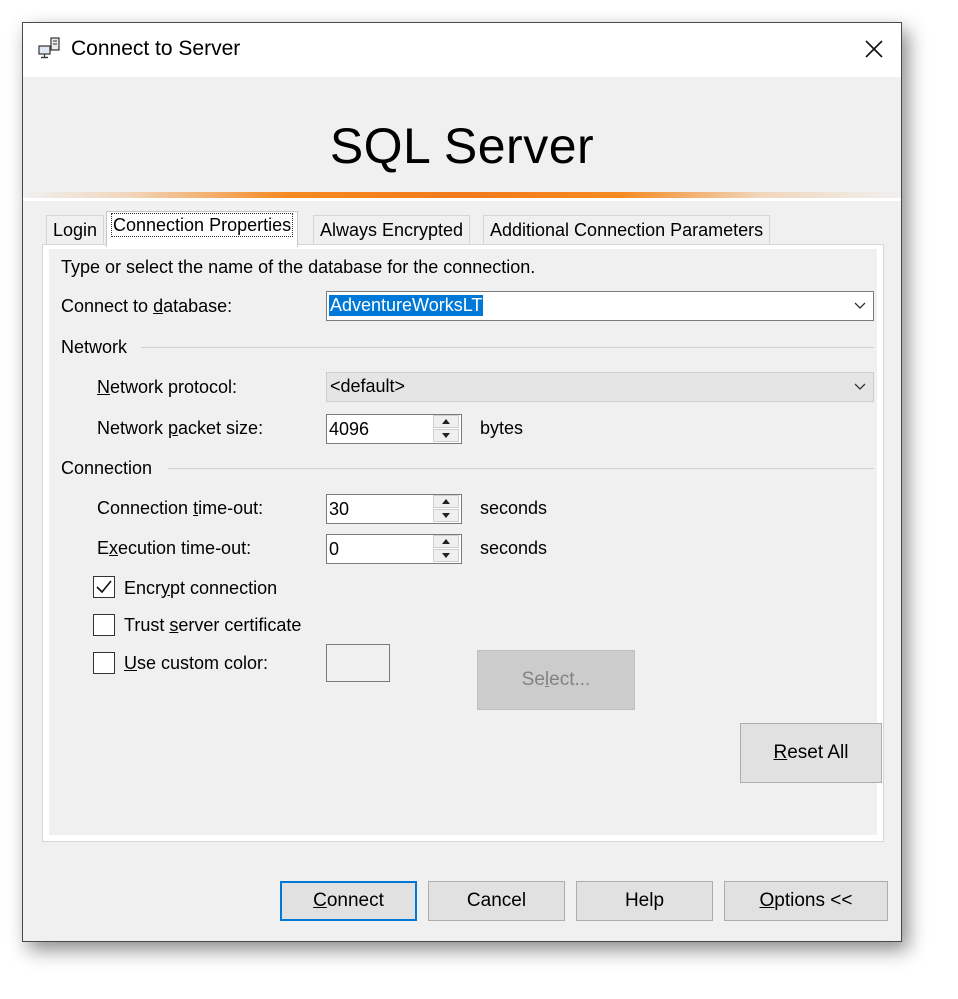 This screenshot has width=958, height=999. What do you see at coordinates (147, 306) in the screenshot?
I see `connect-database-label: Connect to database:` at bounding box center [147, 306].